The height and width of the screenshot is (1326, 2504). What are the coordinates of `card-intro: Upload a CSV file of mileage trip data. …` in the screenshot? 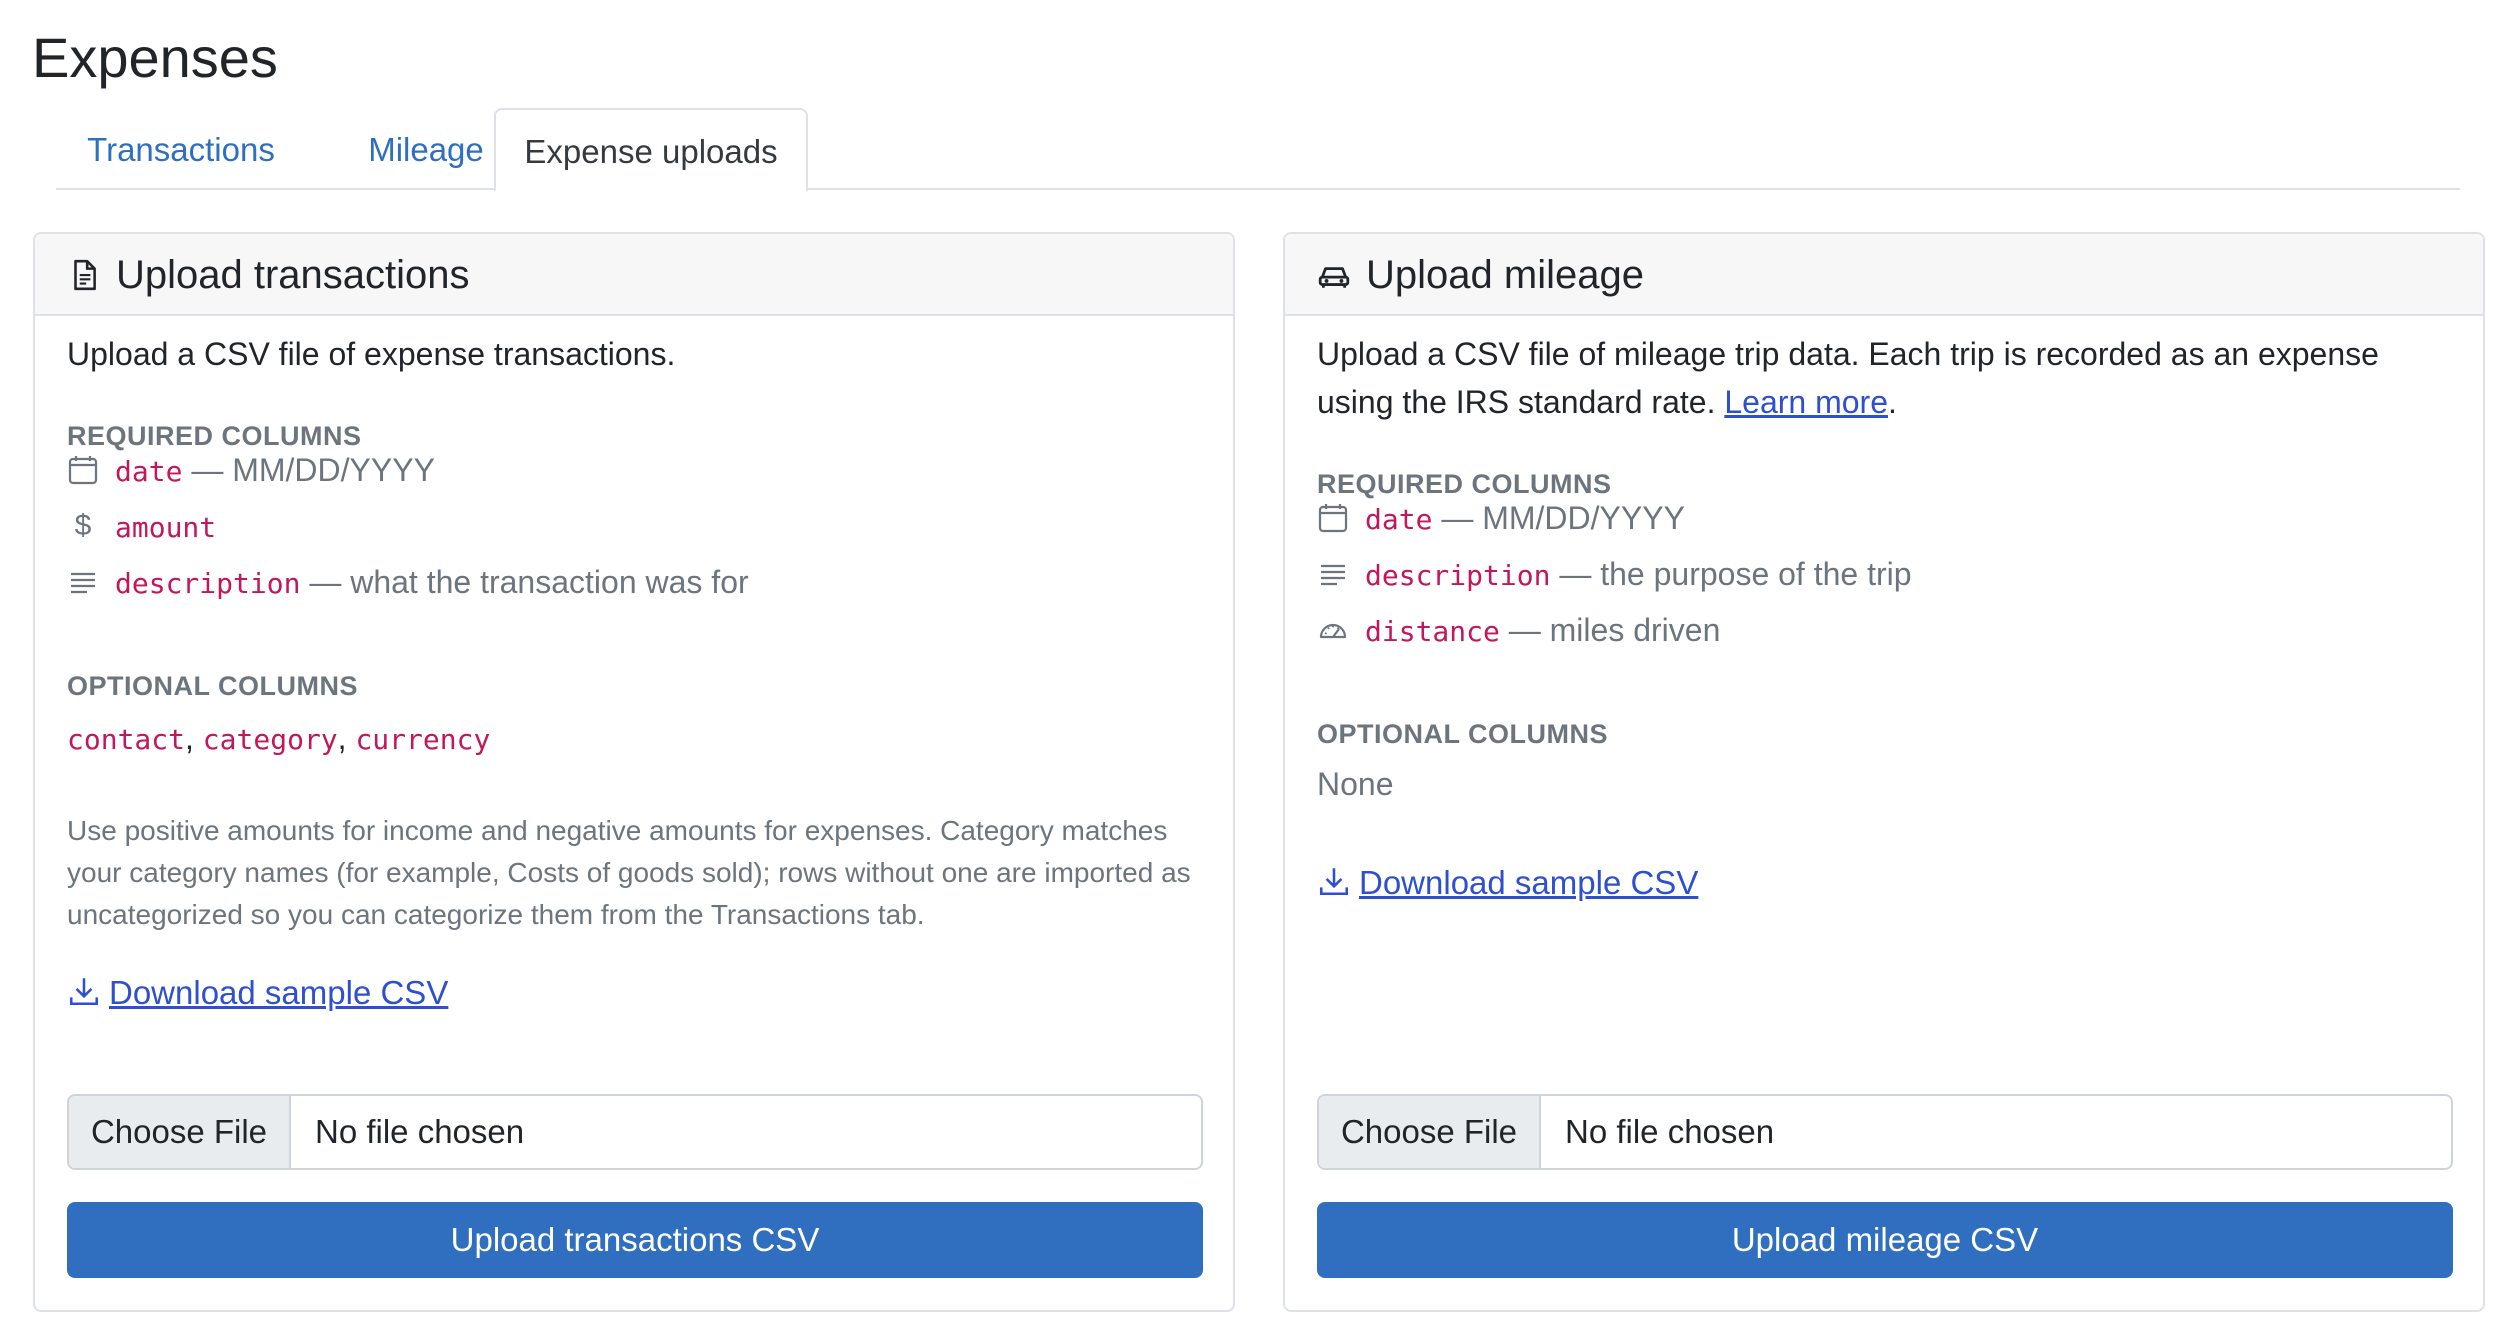 It's located at (1848, 378).